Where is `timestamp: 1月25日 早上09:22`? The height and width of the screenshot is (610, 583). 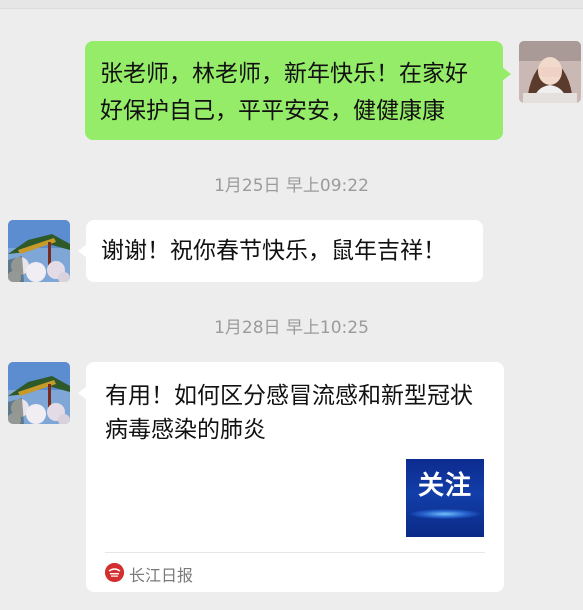 timestamp: 1月25日 早上09:22 is located at coordinates (291, 186).